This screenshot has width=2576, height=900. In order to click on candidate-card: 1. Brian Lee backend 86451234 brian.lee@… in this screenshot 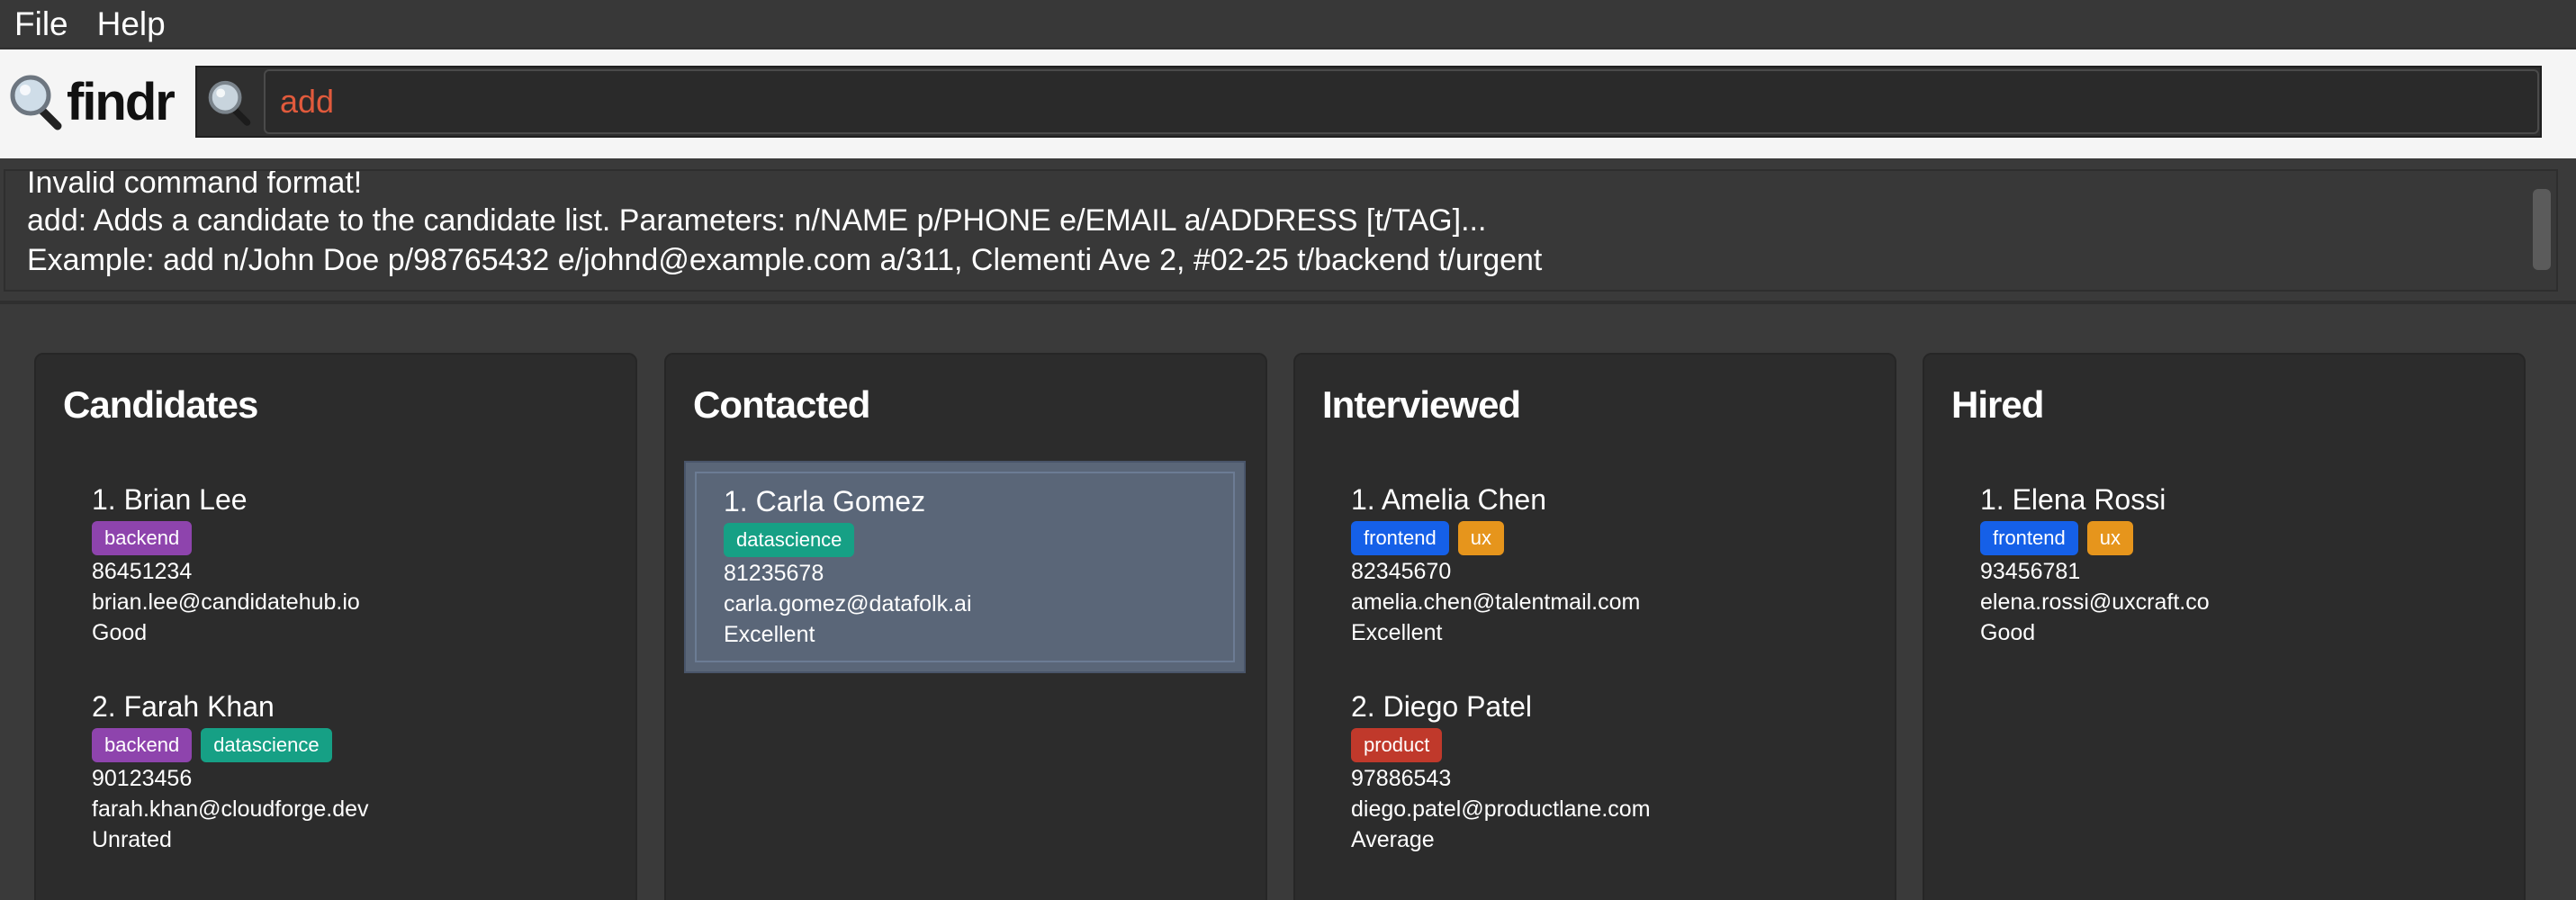, I will do `click(335, 565)`.